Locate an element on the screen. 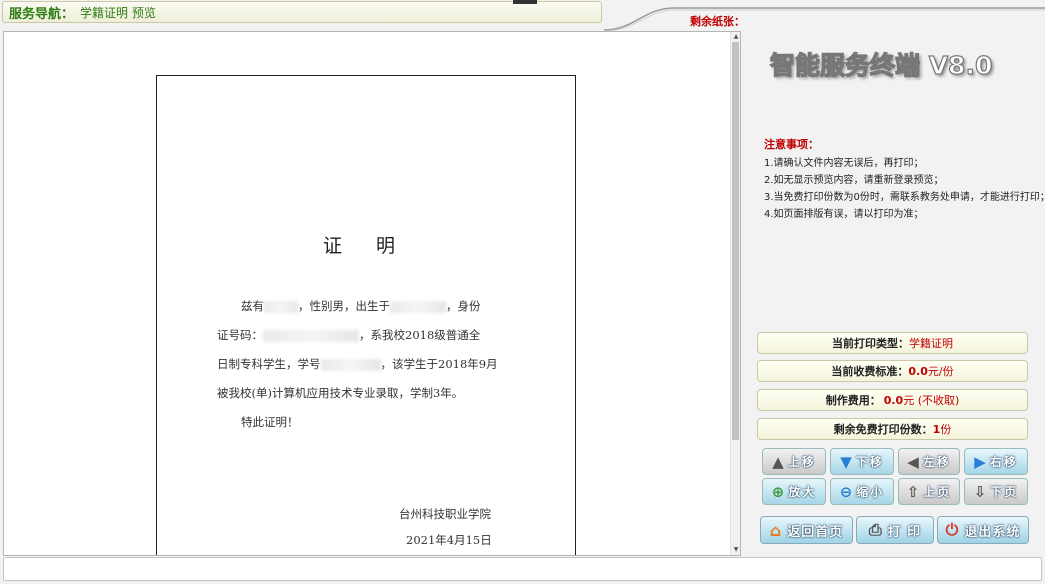 The height and width of the screenshot is (584, 1045). production-fee-label: 制作费用： is located at coordinates (853, 400).